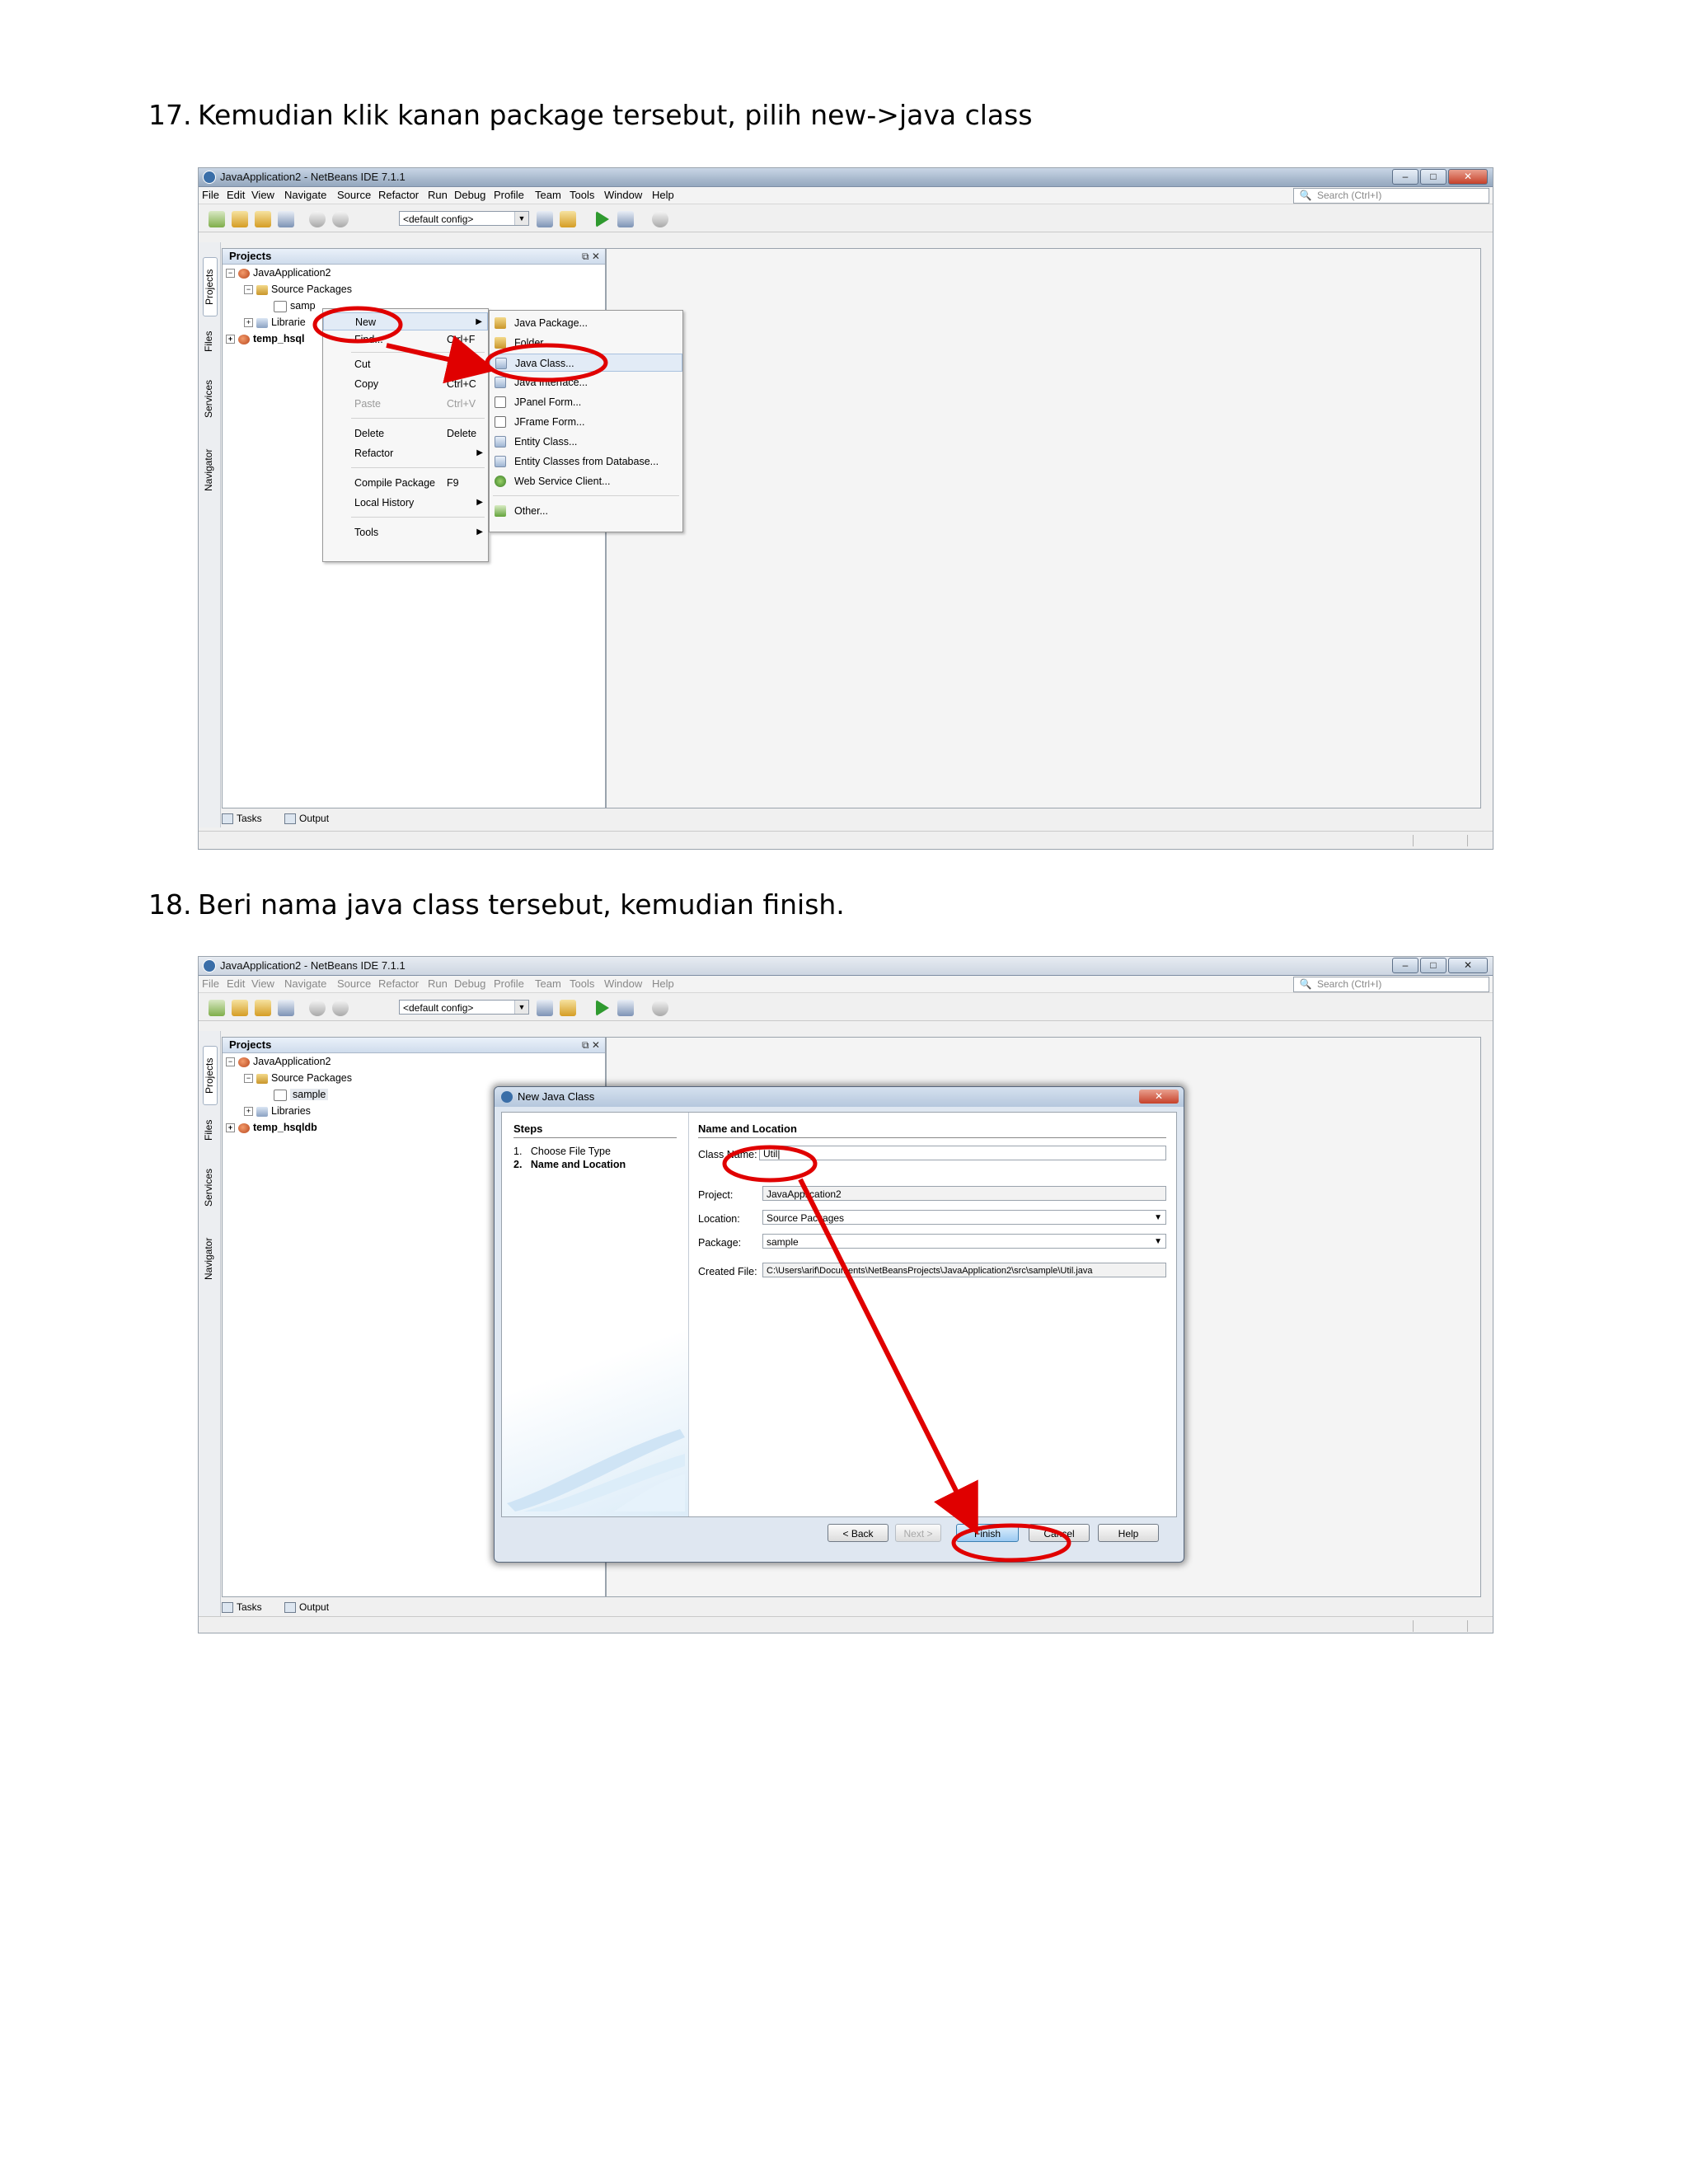 Image resolution: width=1688 pixels, height=2184 pixels. What do you see at coordinates (240, 219) in the screenshot?
I see `new-project-icon` at bounding box center [240, 219].